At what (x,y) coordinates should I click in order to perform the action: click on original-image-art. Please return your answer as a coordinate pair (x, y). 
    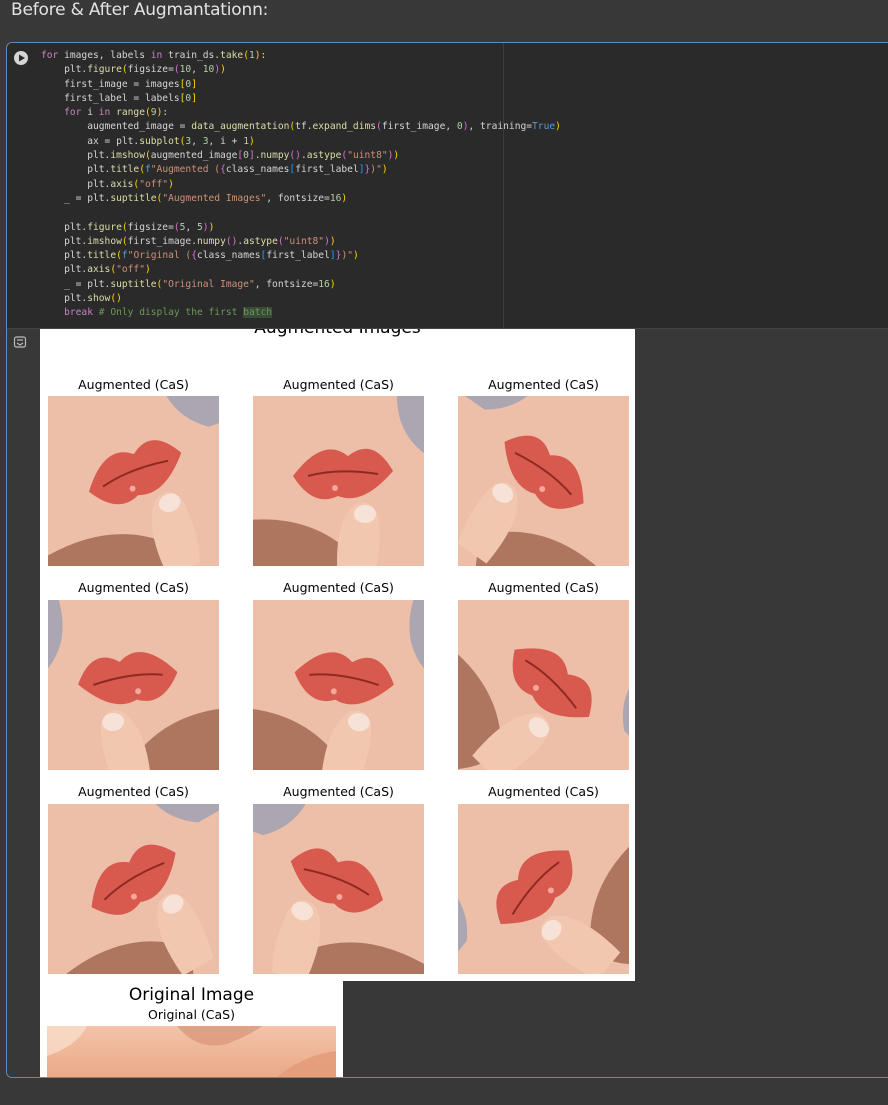
    Looking at the image, I should click on (191, 1051).